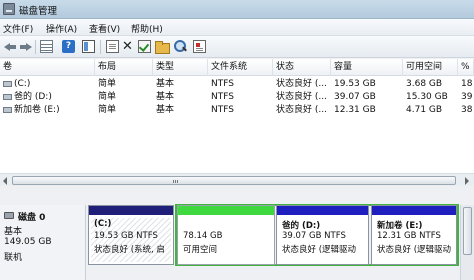 The width and height of the screenshot is (474, 280). I want to click on check-icon, so click(144, 46).